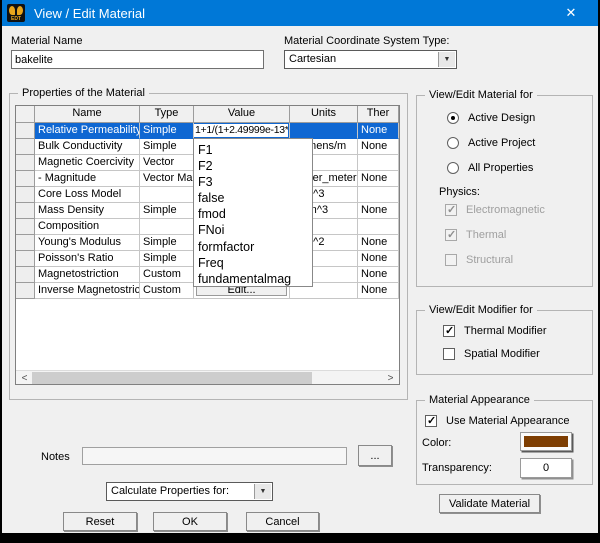 The width and height of the screenshot is (600, 543). What do you see at coordinates (87, 131) in the screenshot?
I see `name-cell: Relative Permeability` at bounding box center [87, 131].